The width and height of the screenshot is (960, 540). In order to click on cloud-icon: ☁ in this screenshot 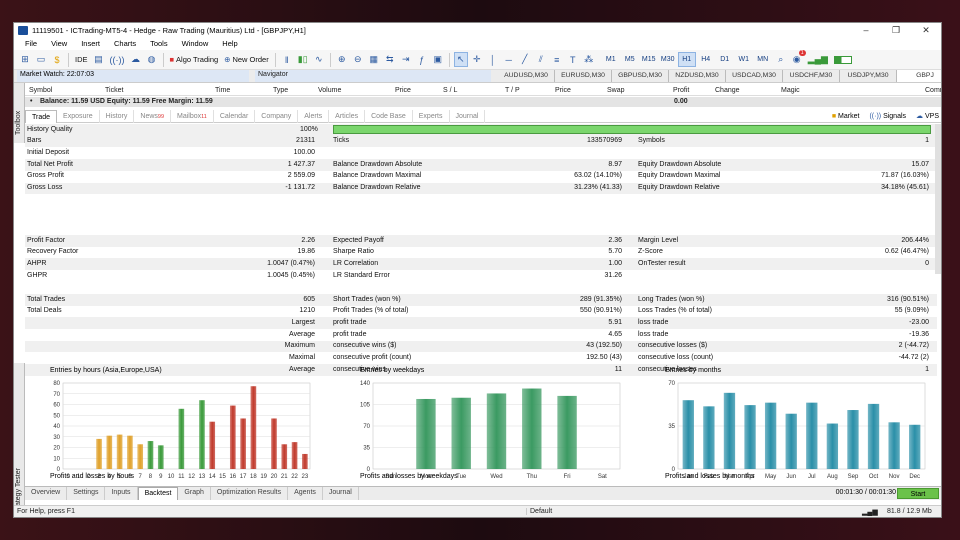, I will do `click(136, 59)`.